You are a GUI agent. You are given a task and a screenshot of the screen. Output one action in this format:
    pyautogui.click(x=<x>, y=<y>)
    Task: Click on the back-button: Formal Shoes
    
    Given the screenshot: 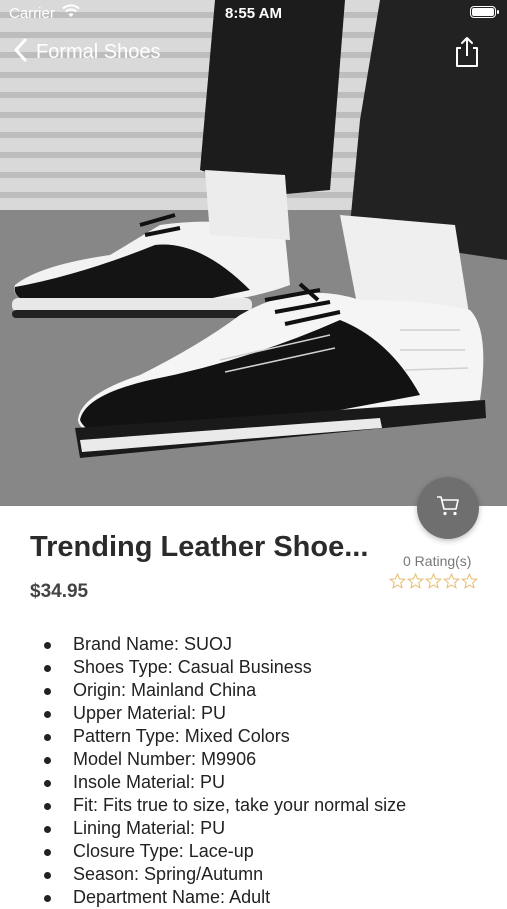 What is the action you would take?
    pyautogui.click(x=87, y=52)
    